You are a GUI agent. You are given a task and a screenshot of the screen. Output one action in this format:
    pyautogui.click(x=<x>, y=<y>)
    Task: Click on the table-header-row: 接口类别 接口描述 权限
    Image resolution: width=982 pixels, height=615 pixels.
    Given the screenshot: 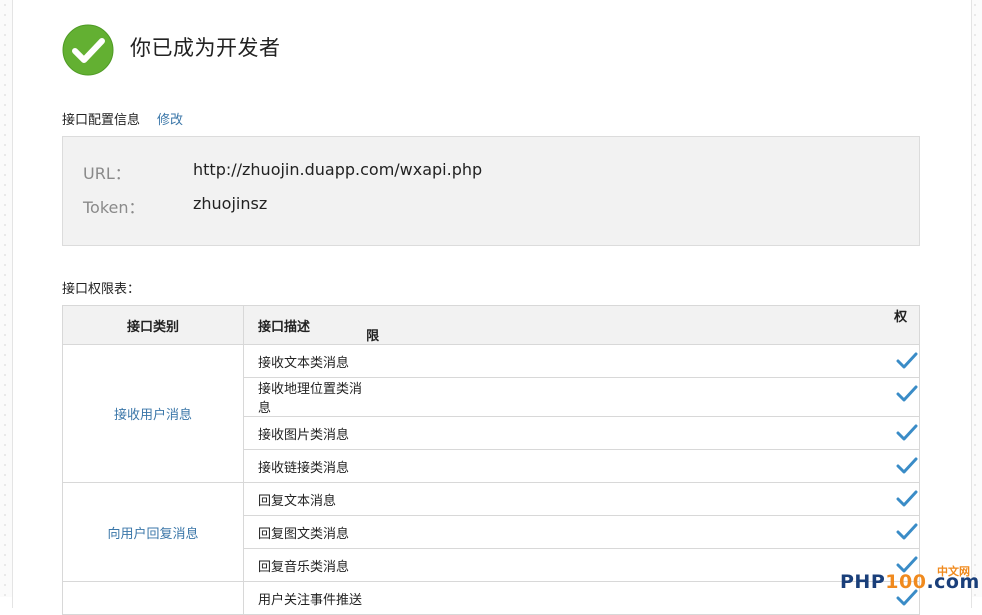 What is the action you would take?
    pyautogui.click(x=491, y=325)
    